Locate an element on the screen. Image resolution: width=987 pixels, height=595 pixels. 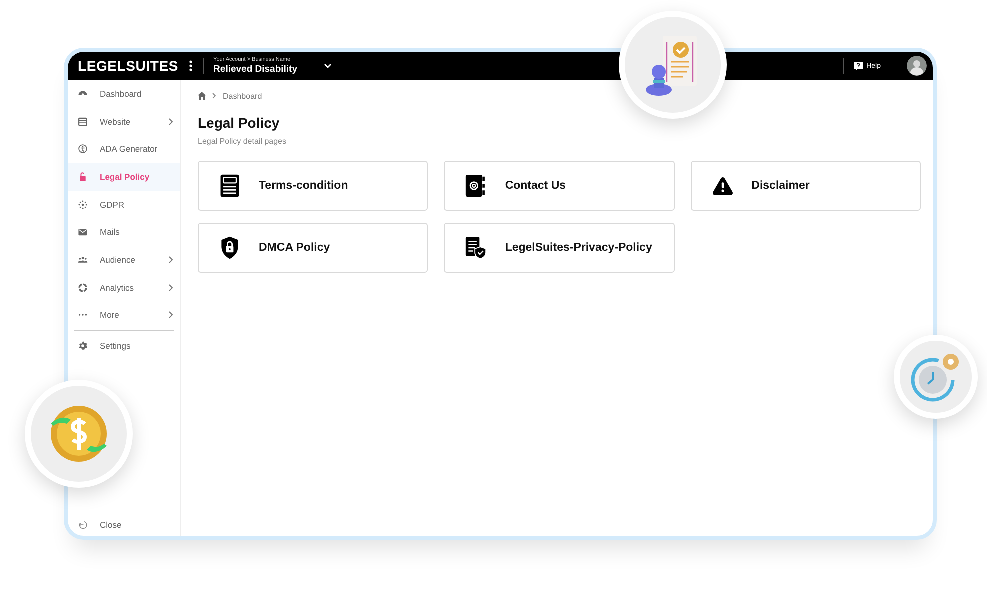
page-subtitle: Legal Policy detail pages is located at coordinates (243, 141).